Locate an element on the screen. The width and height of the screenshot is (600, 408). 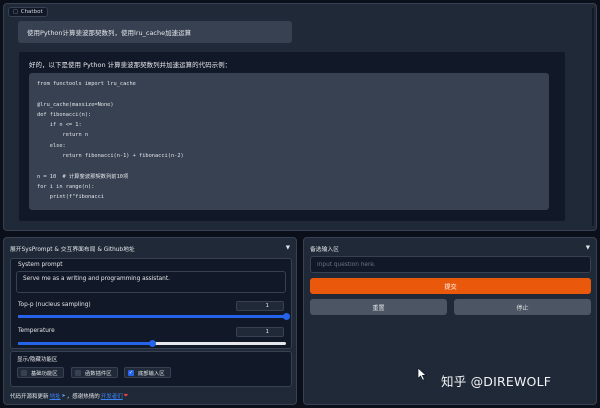
top-p-slider-fill is located at coordinates (152, 316).